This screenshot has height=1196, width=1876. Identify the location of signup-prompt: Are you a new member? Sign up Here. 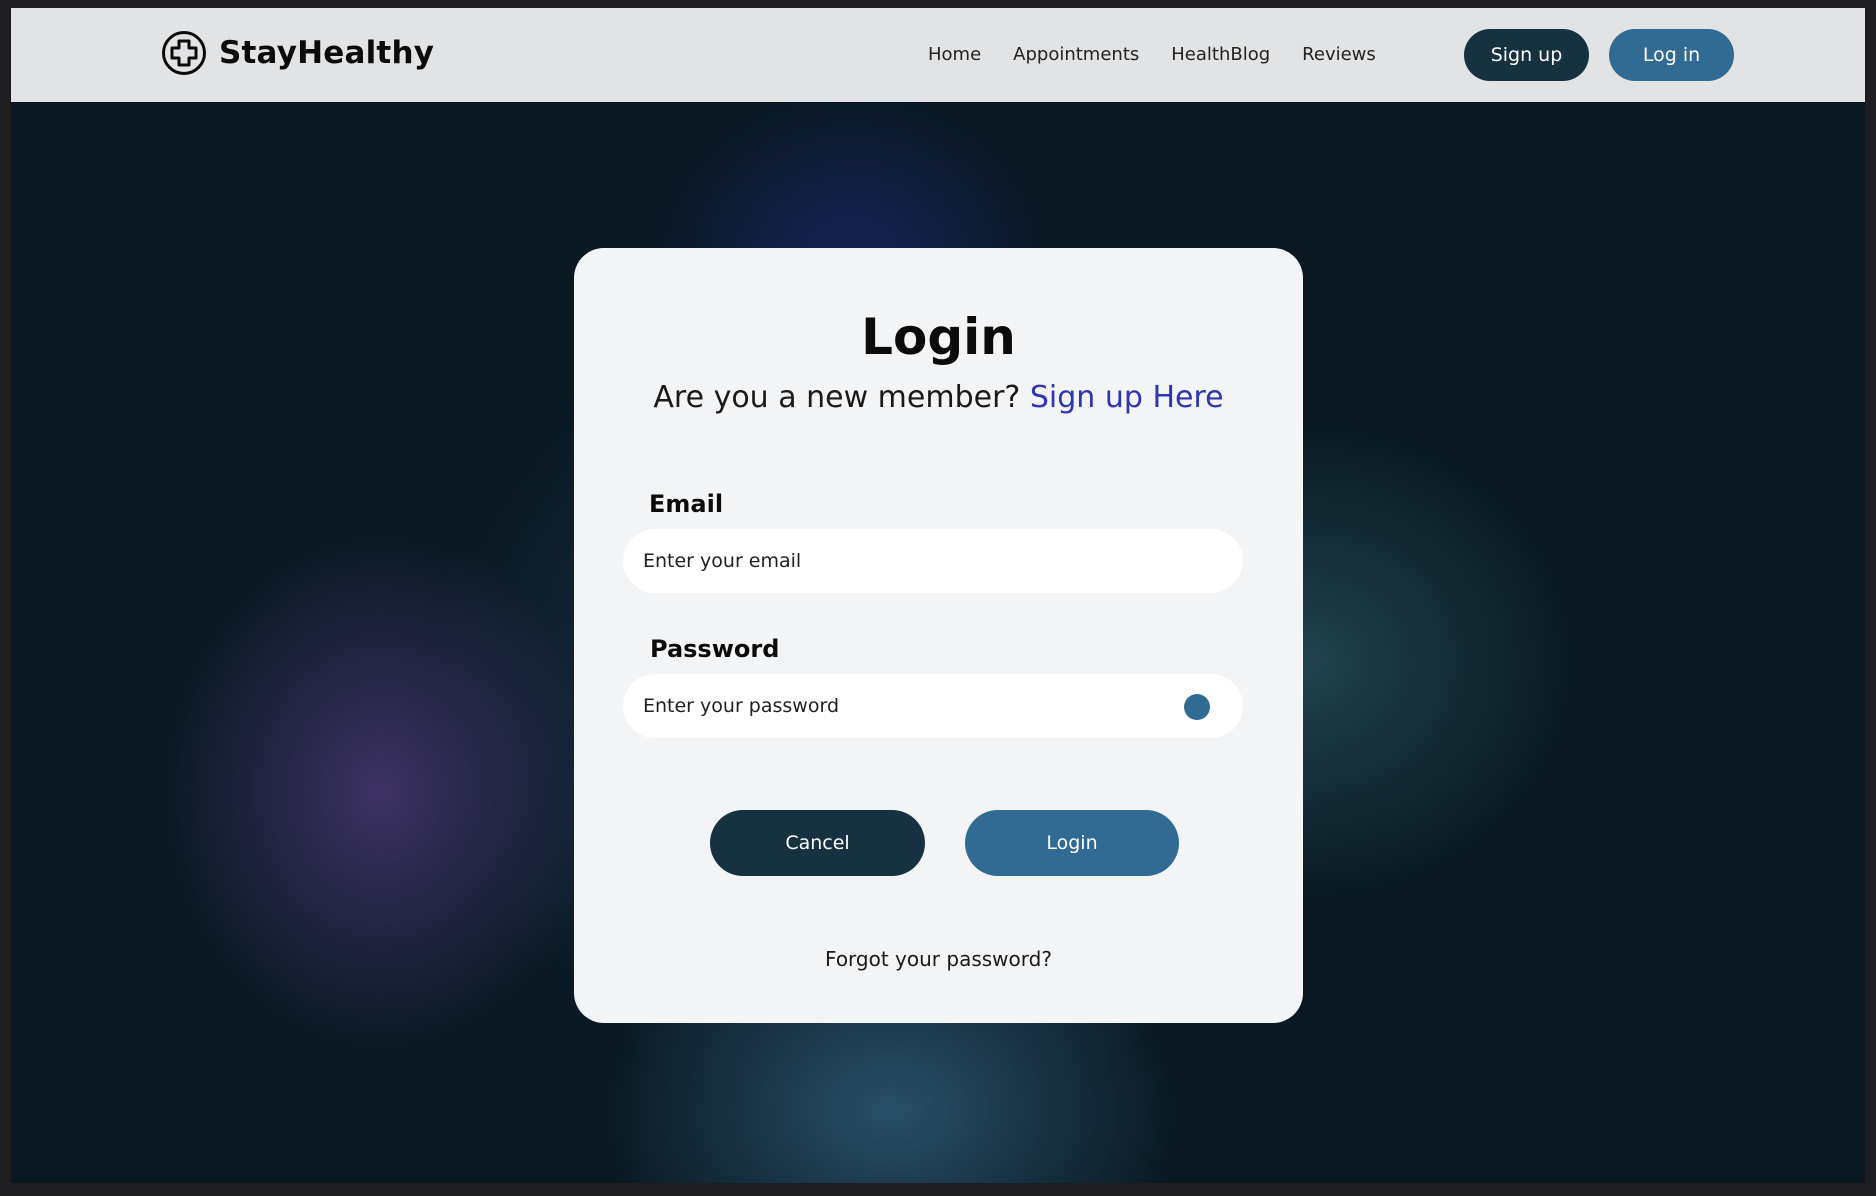
(938, 397).